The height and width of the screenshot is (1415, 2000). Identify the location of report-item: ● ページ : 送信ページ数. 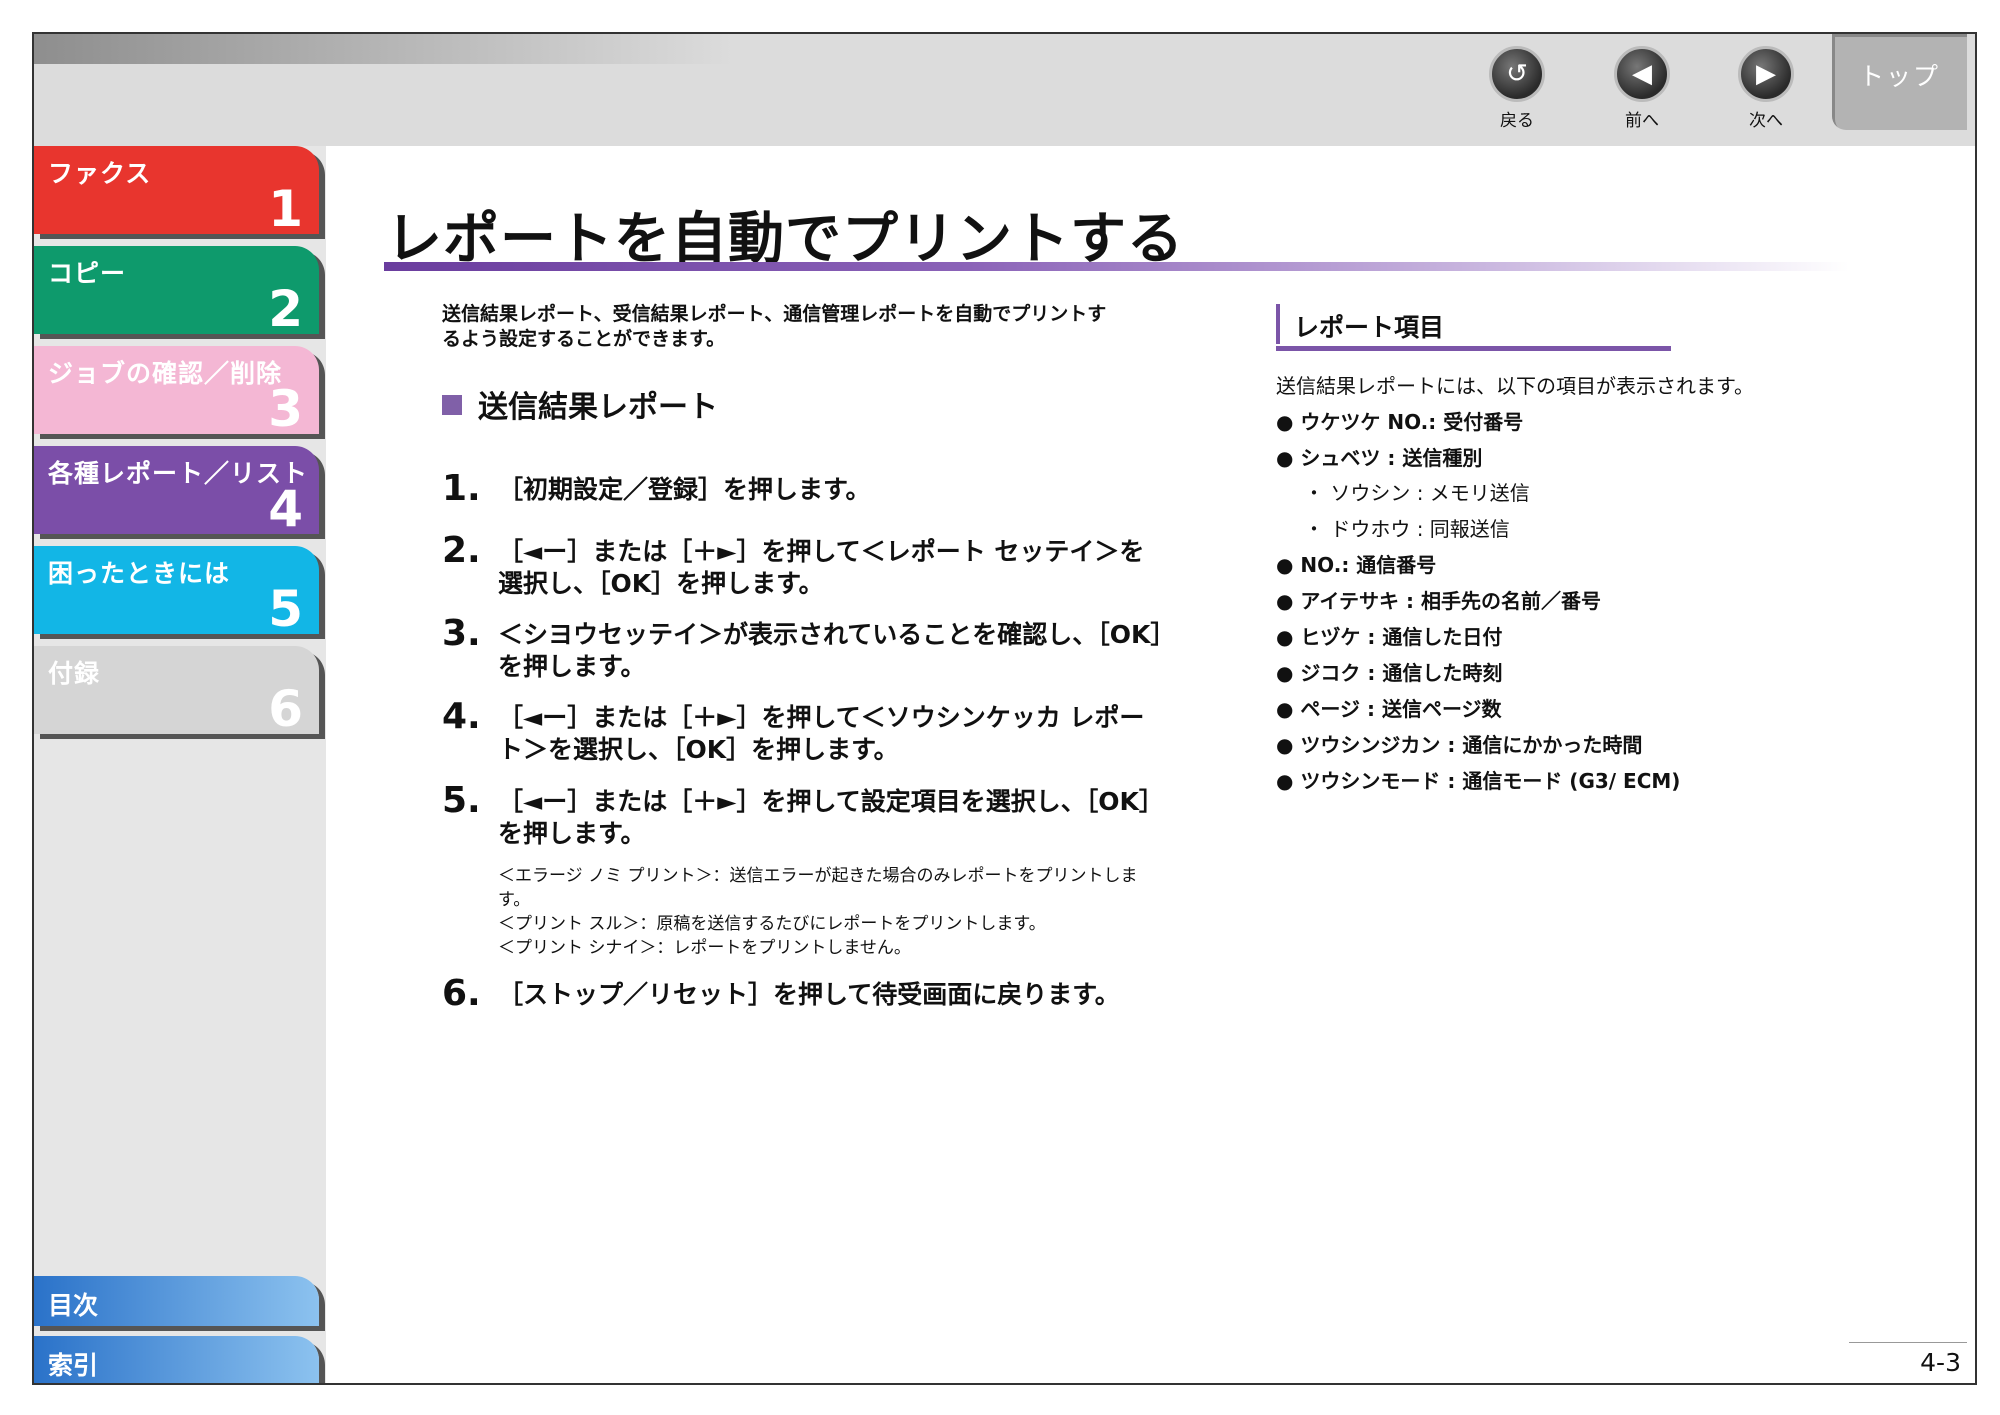
(1389, 709).